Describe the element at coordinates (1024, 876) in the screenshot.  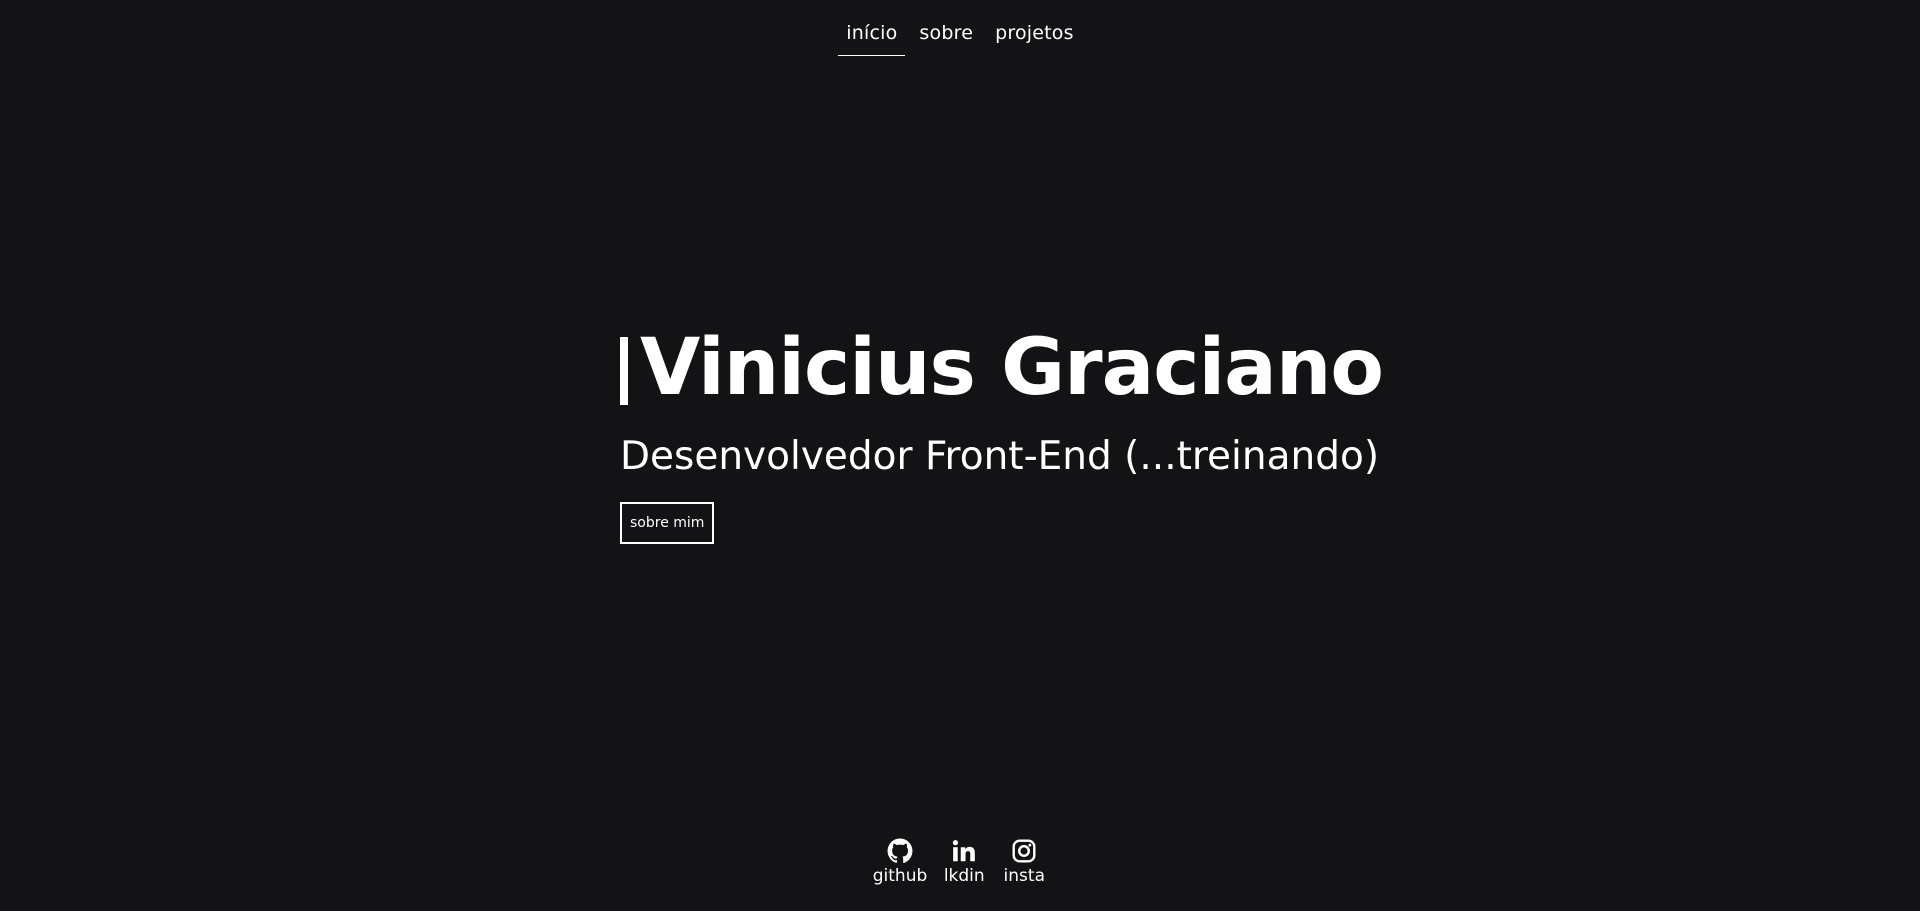
I see `social-label-instagram: insta` at that location.